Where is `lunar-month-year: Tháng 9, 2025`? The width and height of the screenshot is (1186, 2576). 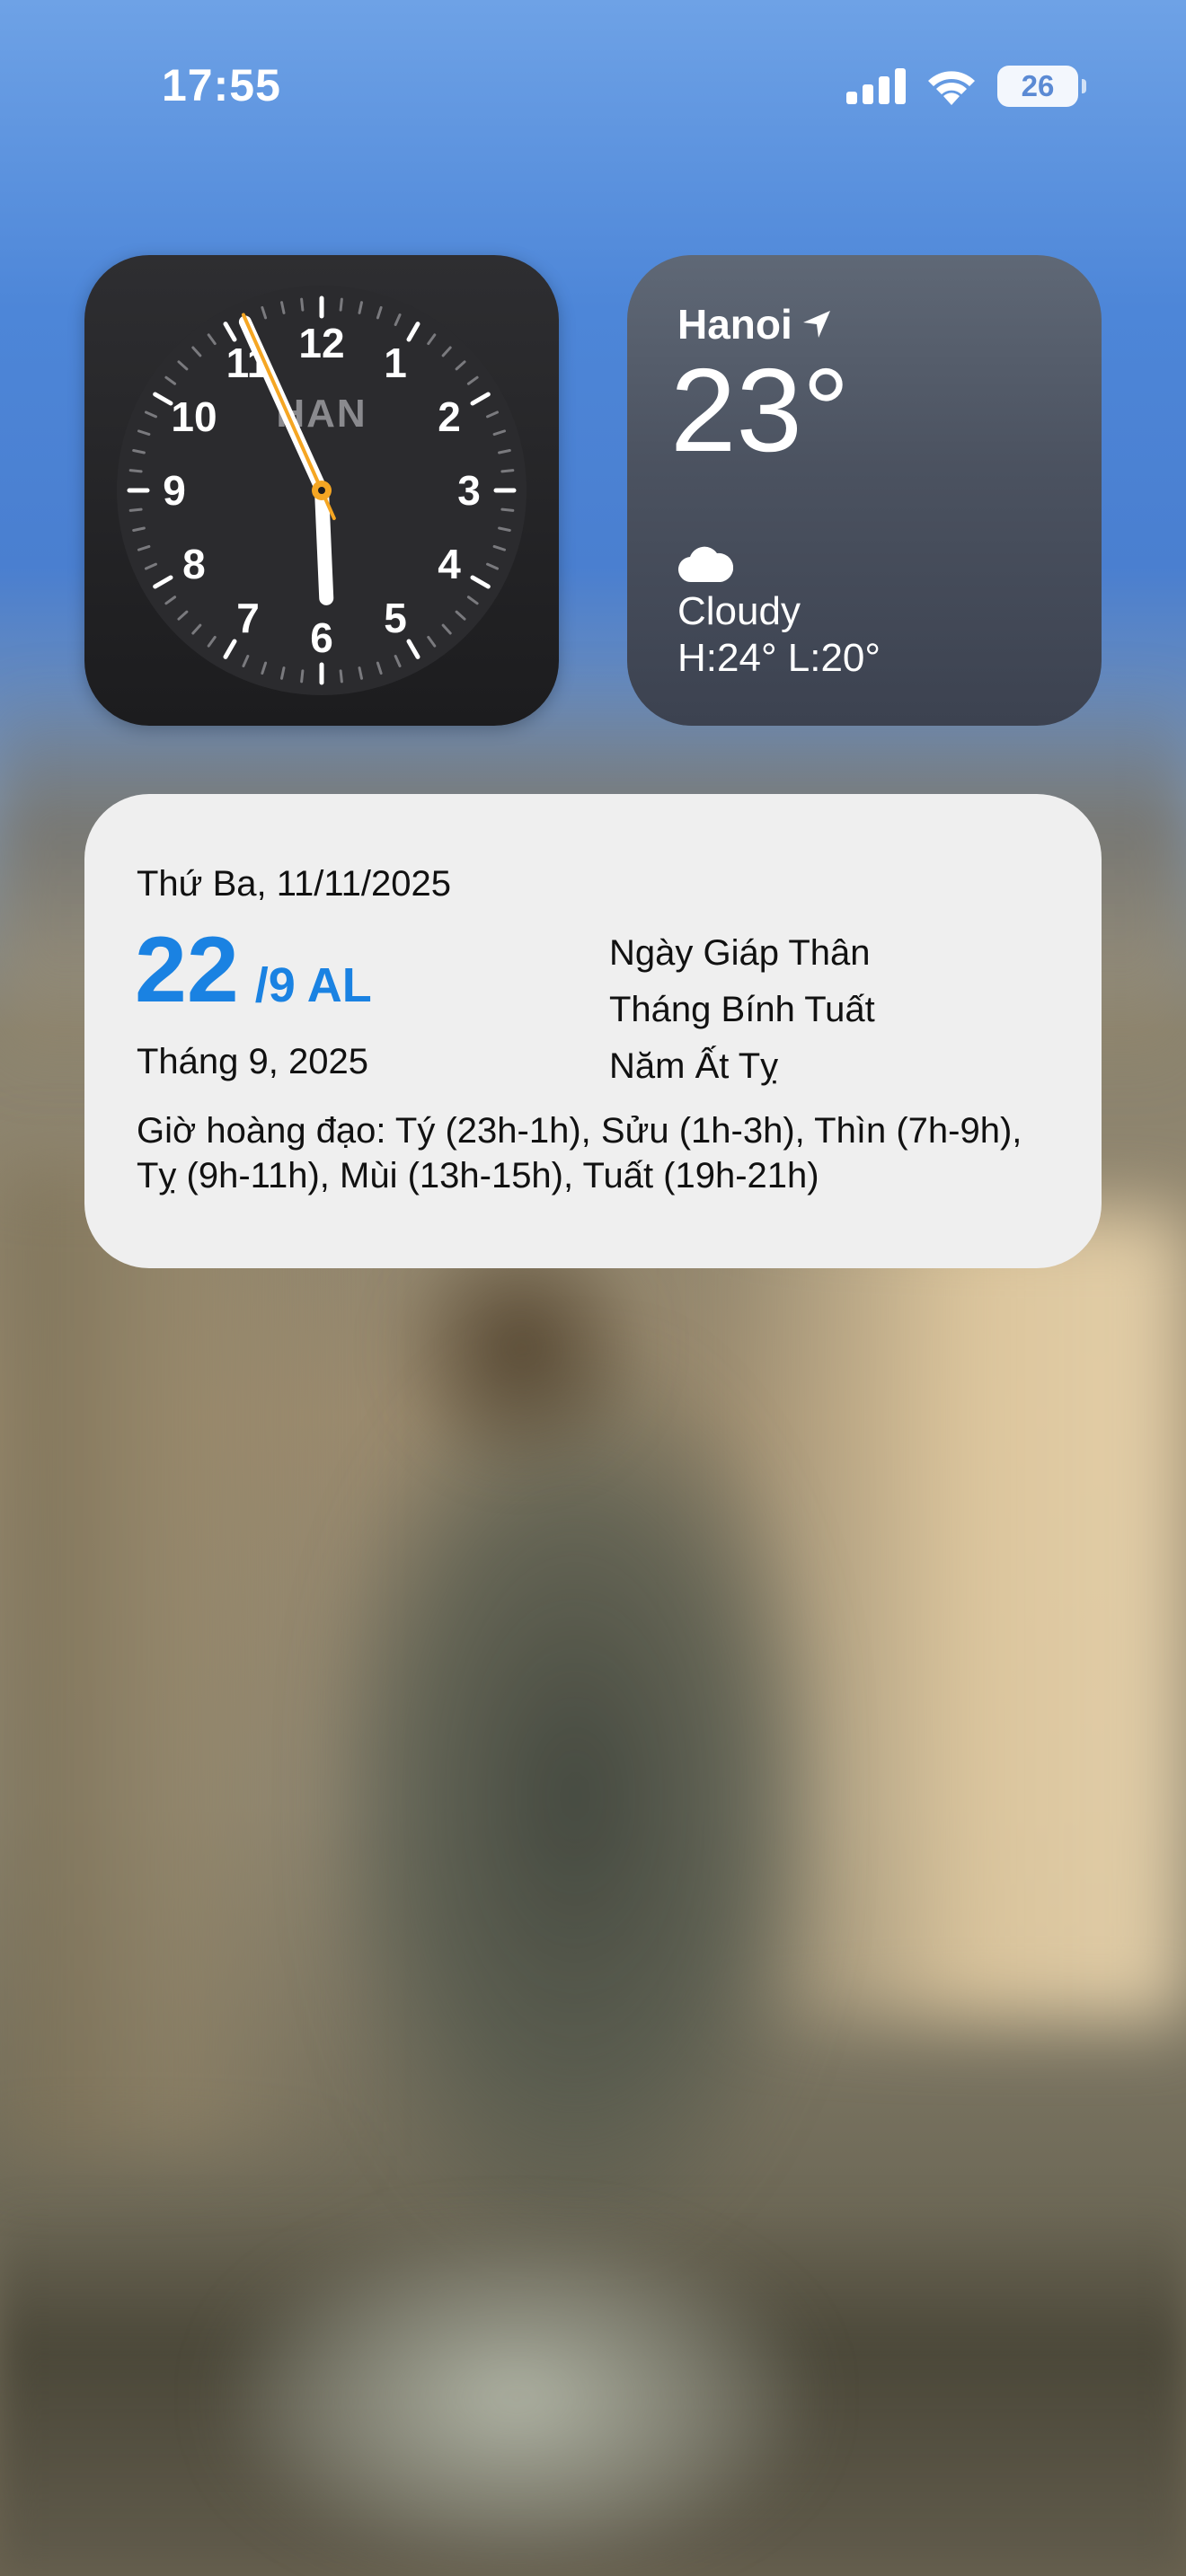 lunar-month-year: Tháng 9, 2025 is located at coordinates (253, 1061).